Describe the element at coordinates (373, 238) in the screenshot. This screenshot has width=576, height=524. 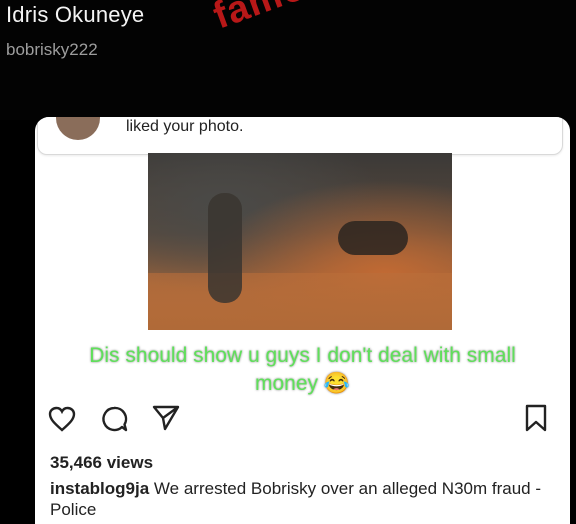
I see `video-person` at that location.